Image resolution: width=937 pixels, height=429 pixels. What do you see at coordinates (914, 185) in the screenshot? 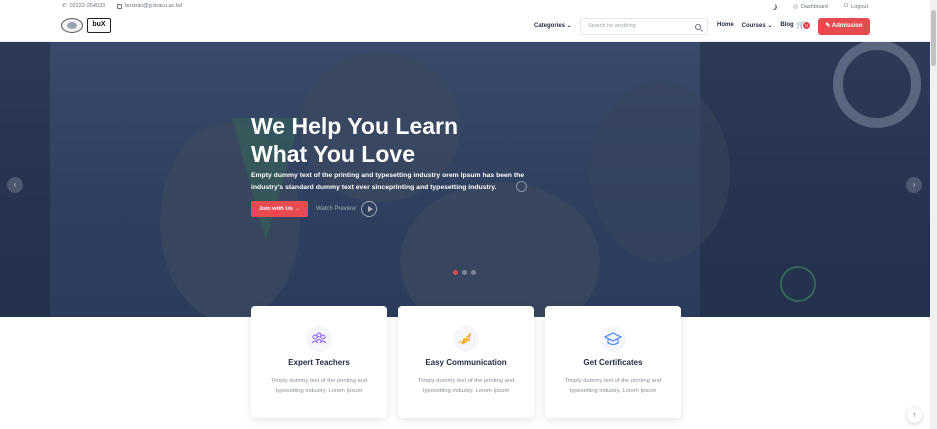
I see `slider-next-arrow: ›` at bounding box center [914, 185].